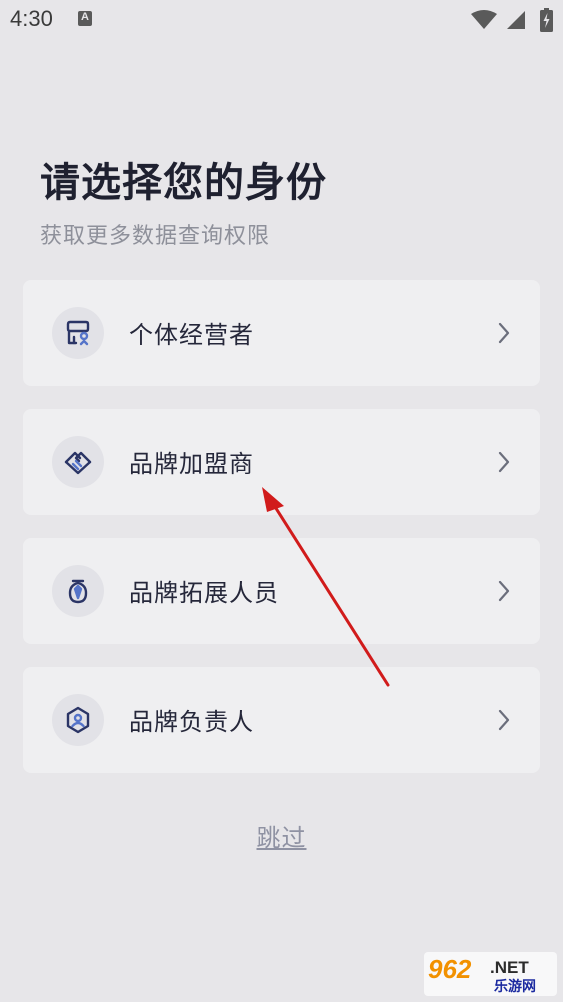 Image resolution: width=563 pixels, height=1002 pixels. I want to click on handshake-icon, so click(78, 463).